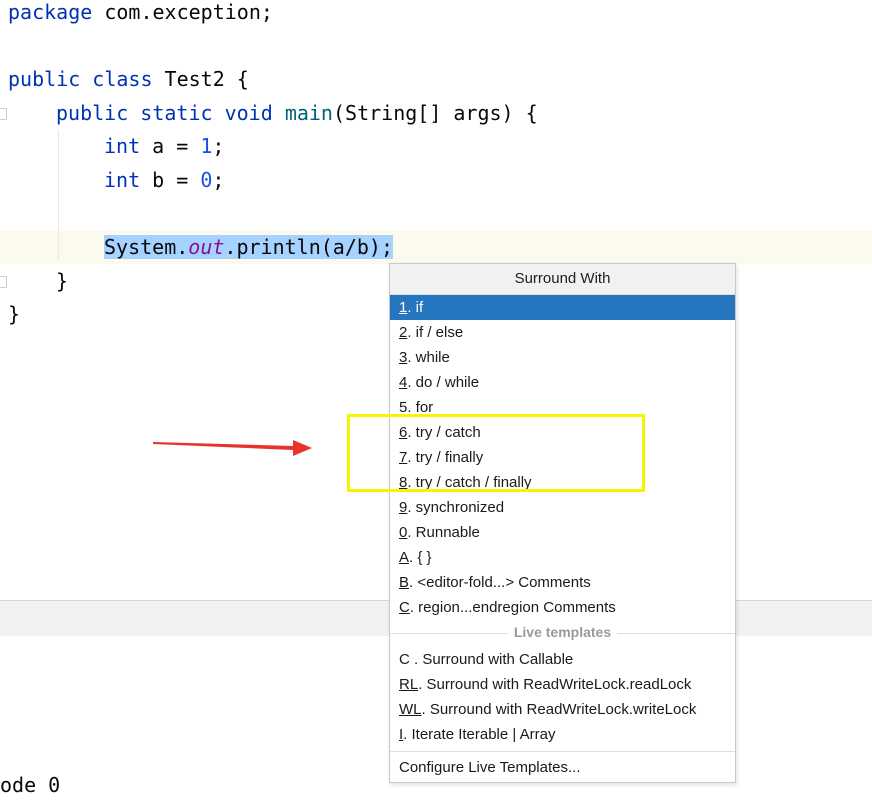 The width and height of the screenshot is (872, 800). Describe the element at coordinates (562, 507) in the screenshot. I see `surround-item-8: 9. synchronized` at that location.